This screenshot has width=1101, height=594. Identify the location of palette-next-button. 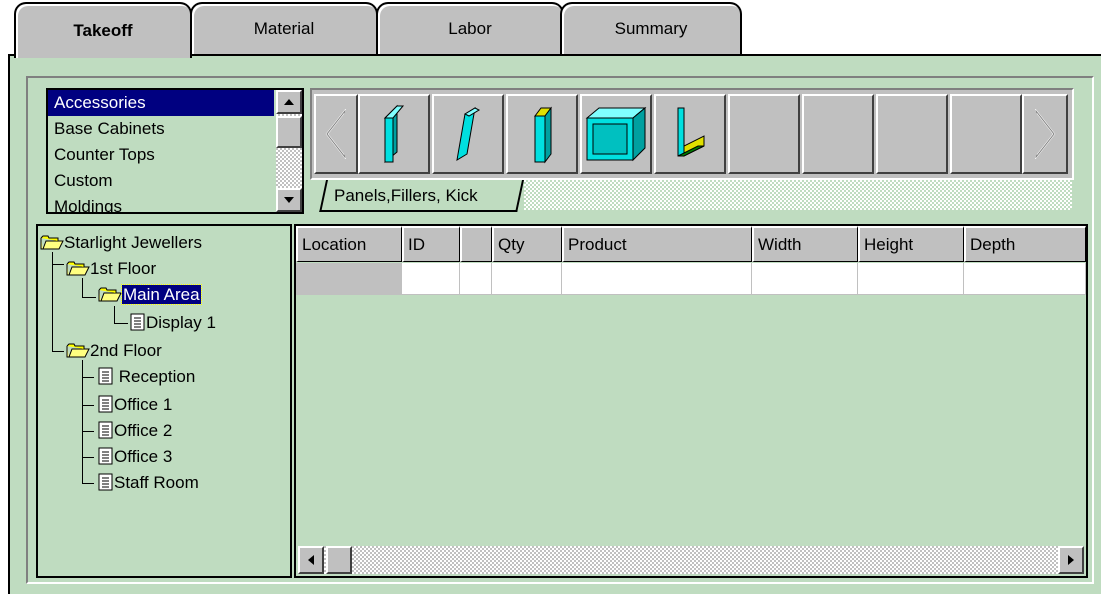
(1045, 134).